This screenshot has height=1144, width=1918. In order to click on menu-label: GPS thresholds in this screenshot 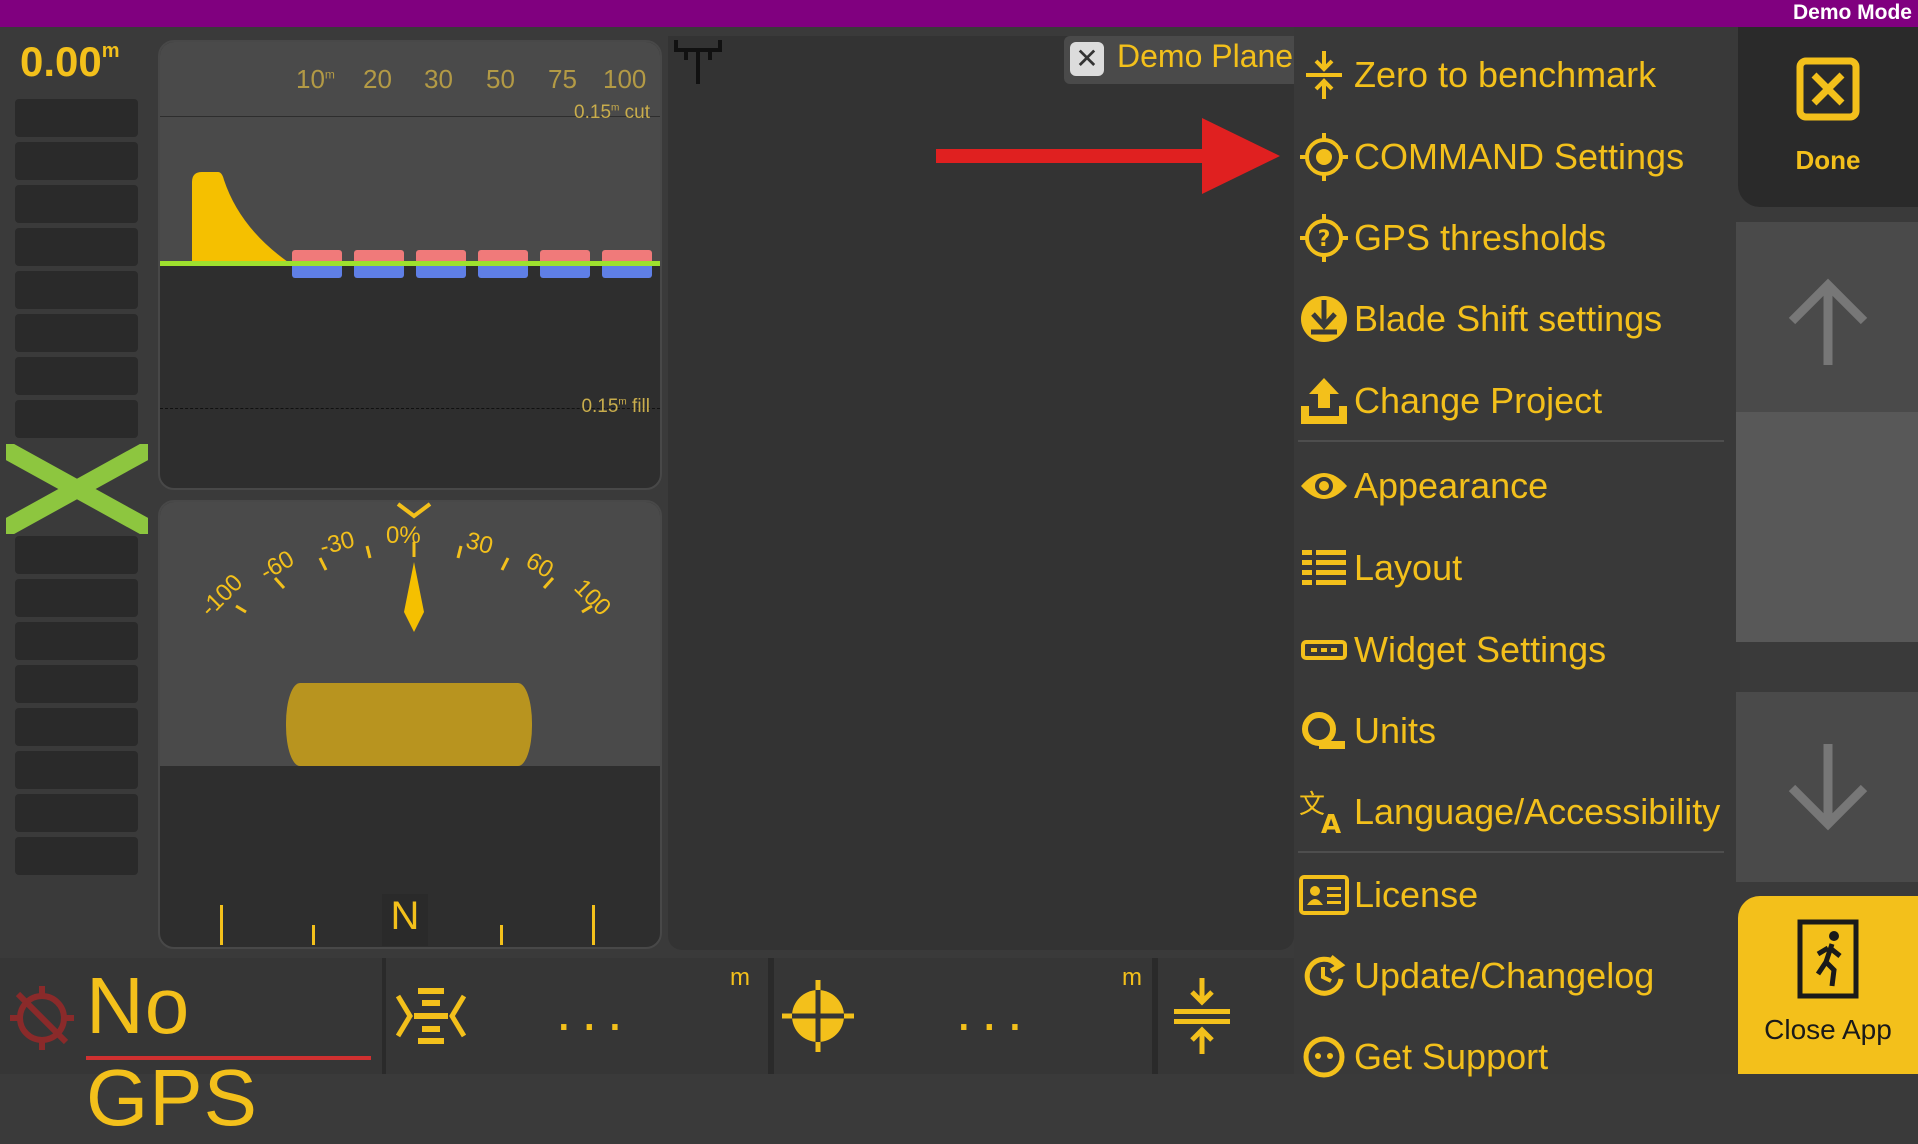, I will do `click(1480, 237)`.